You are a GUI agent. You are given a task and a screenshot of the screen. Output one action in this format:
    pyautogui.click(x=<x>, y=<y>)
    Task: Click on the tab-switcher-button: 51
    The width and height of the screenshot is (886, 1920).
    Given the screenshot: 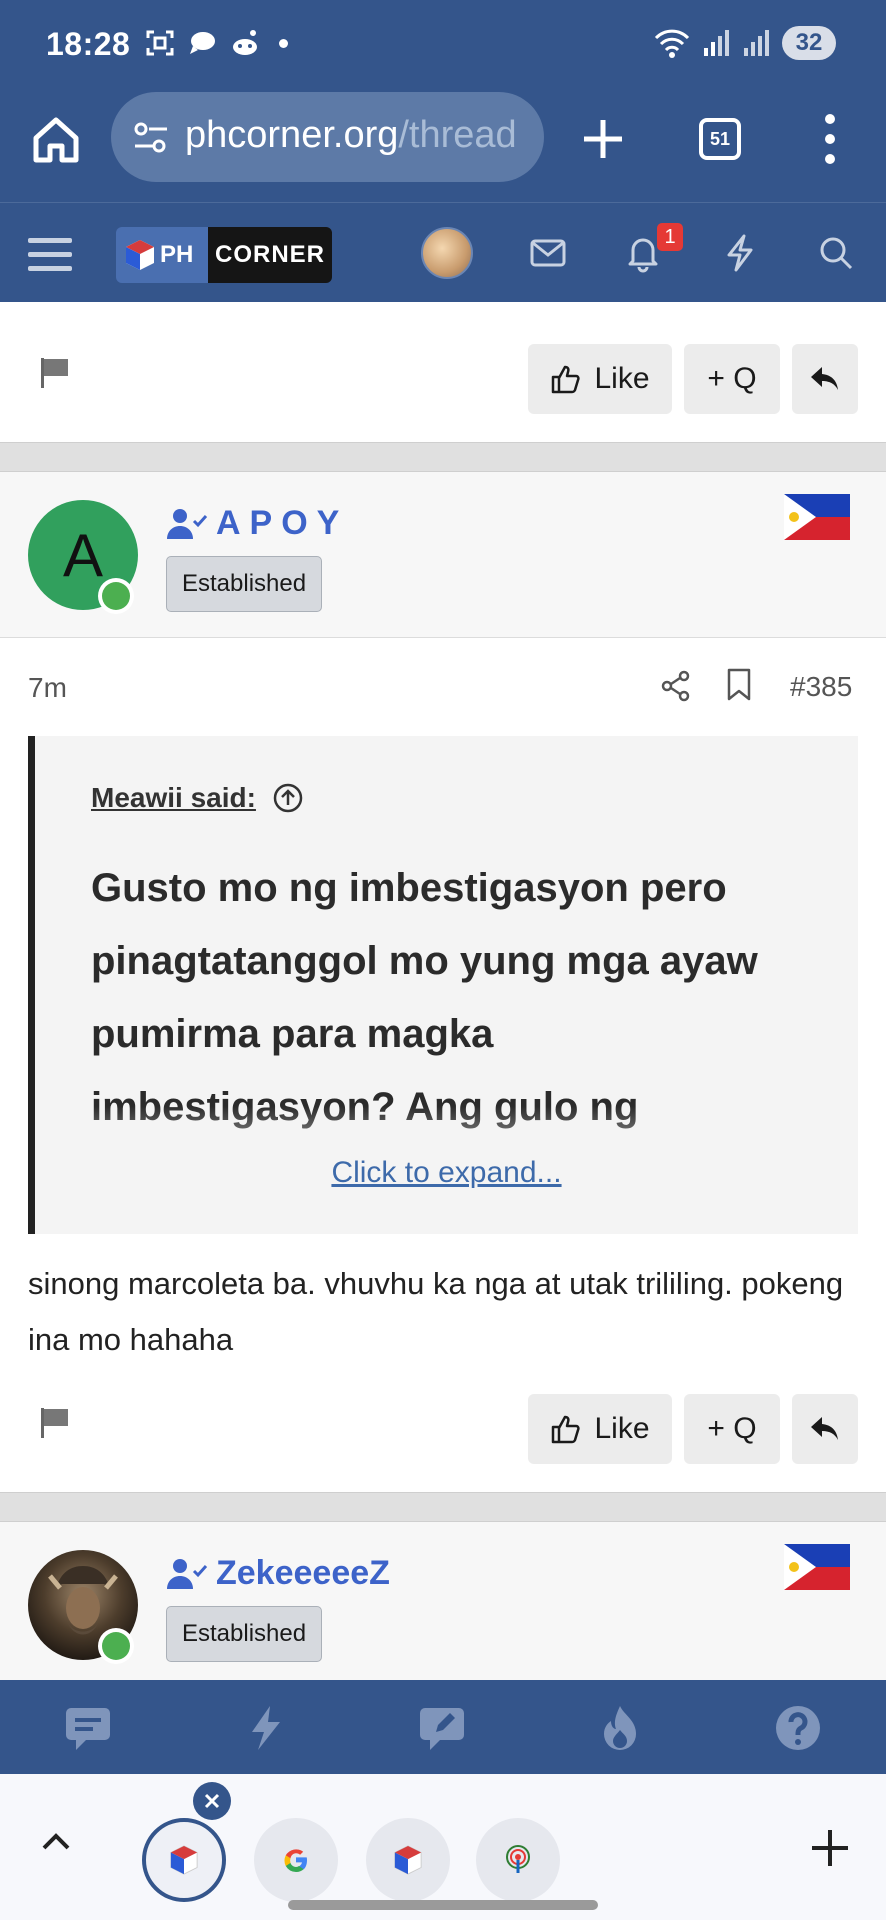 What is the action you would take?
    pyautogui.click(x=720, y=139)
    